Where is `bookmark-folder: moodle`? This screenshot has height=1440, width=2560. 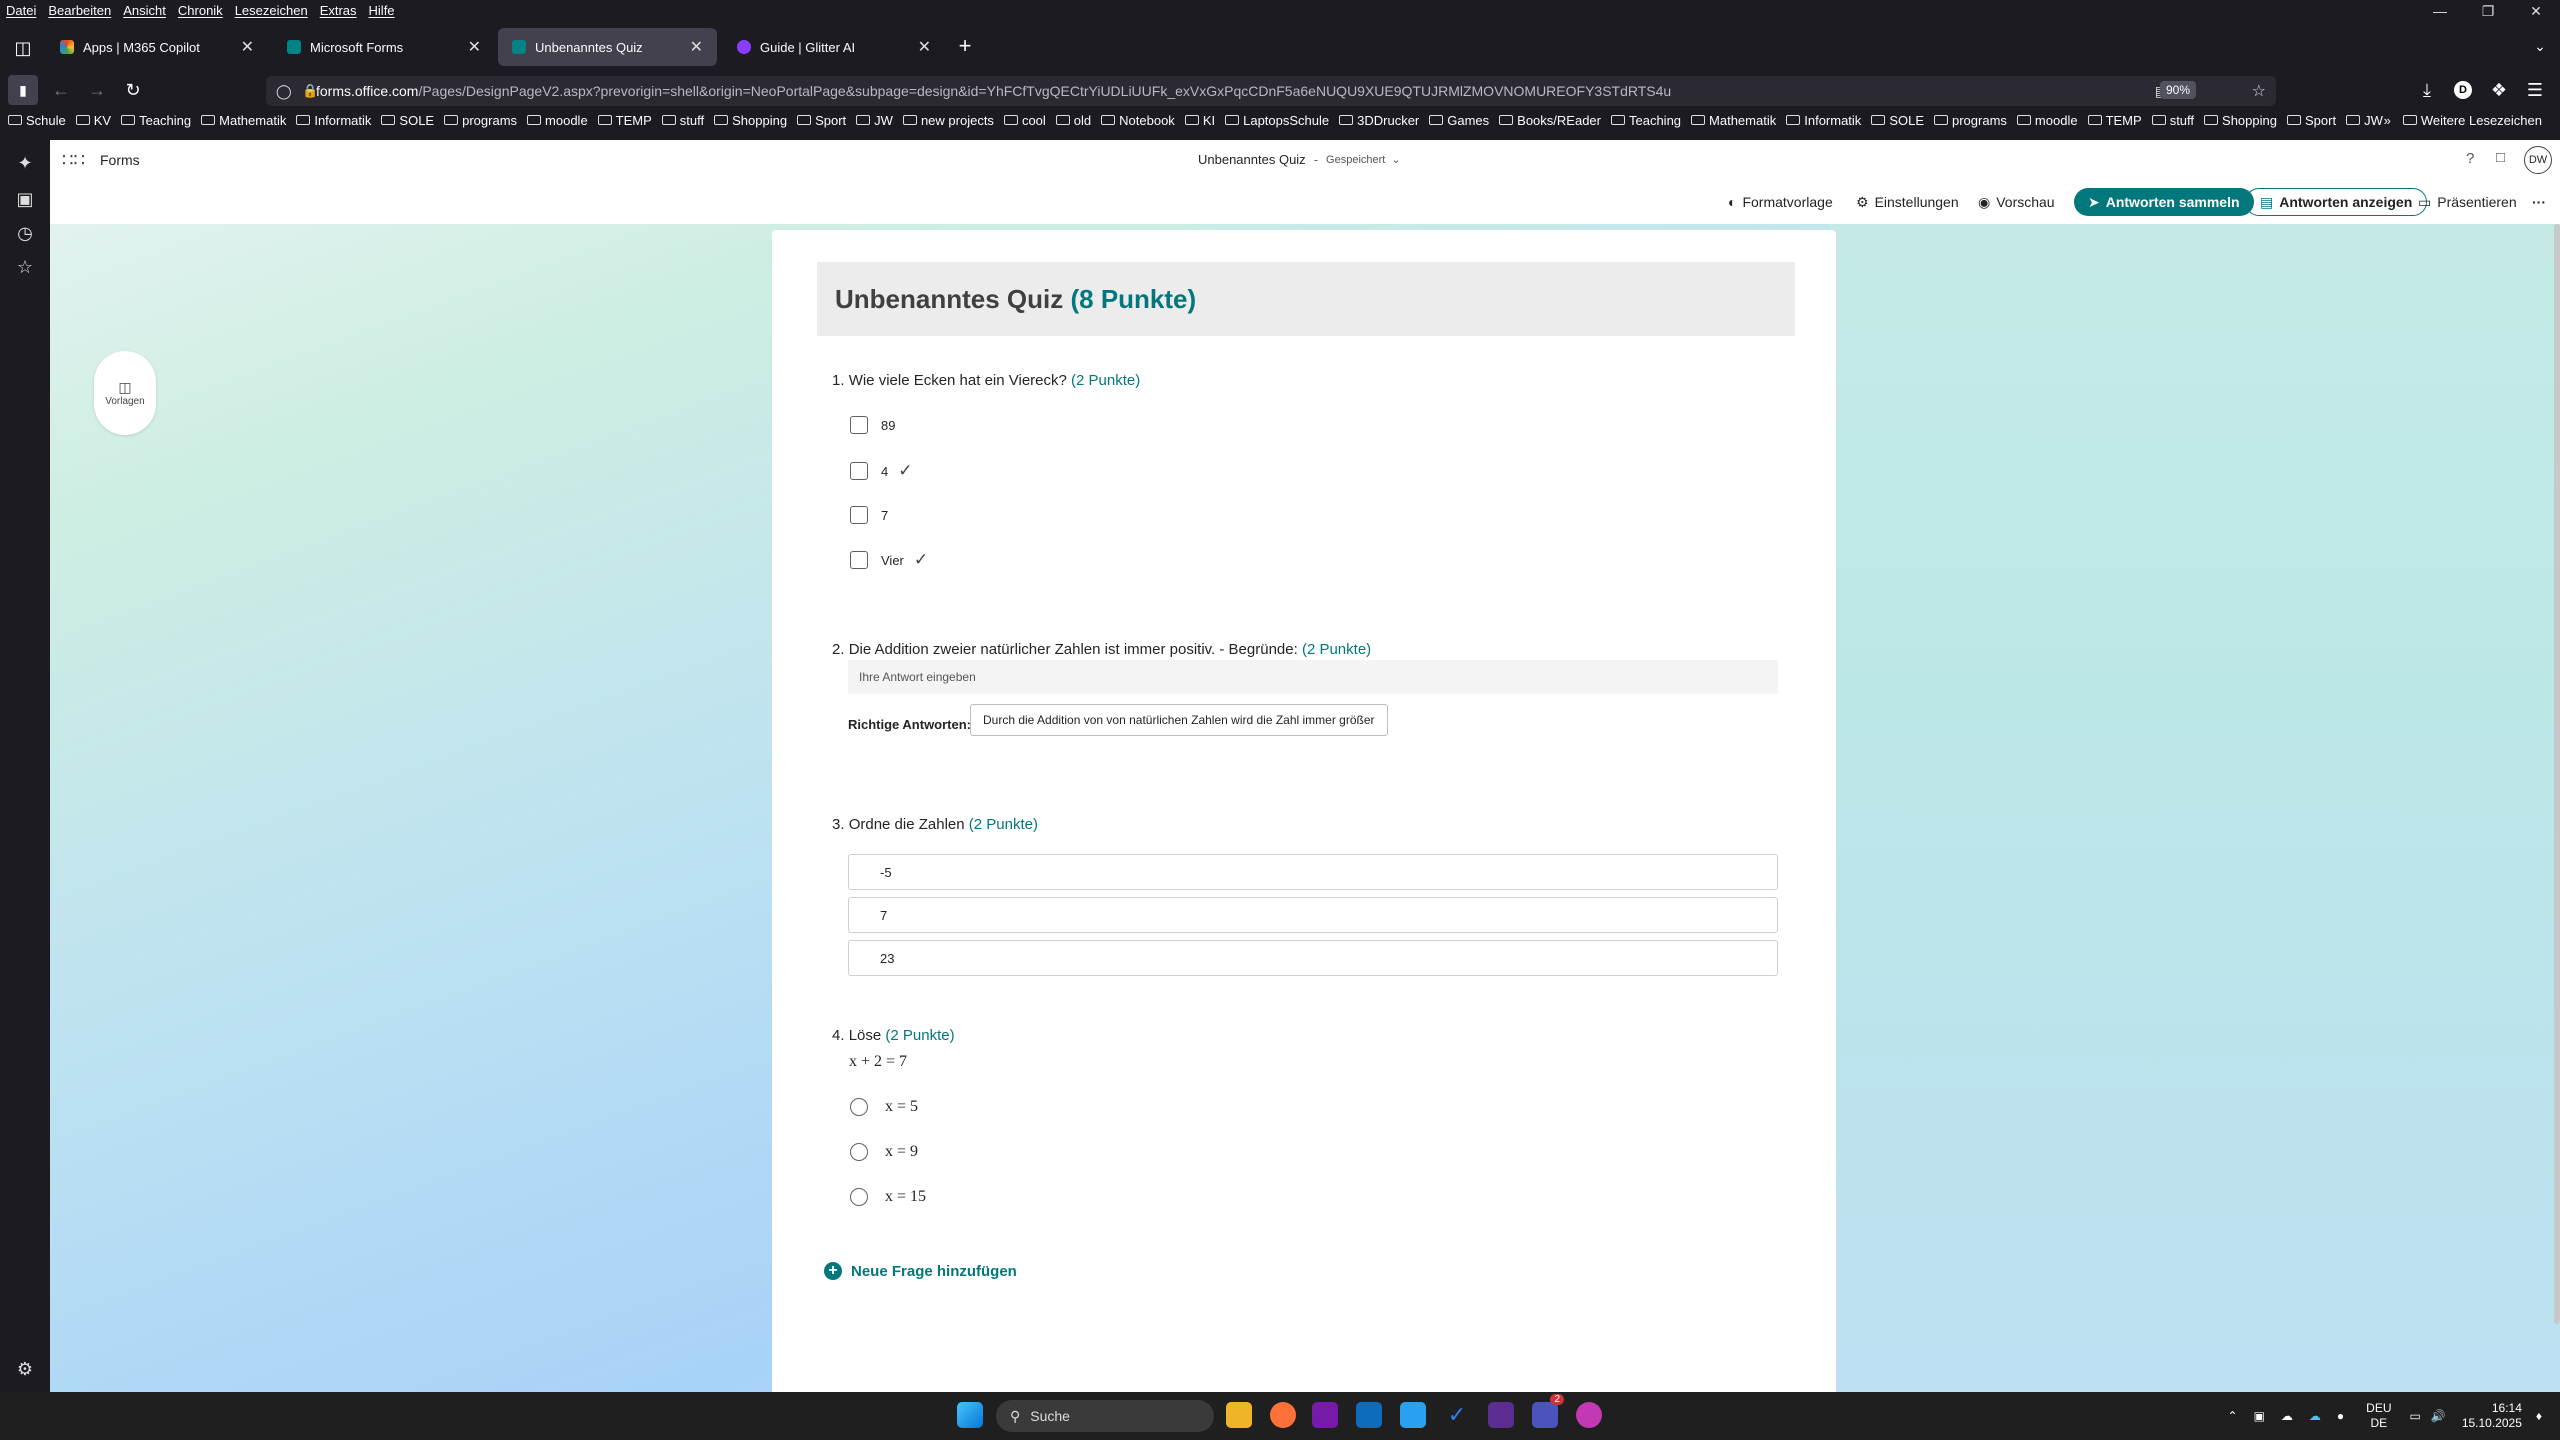
bookmark-folder: moodle is located at coordinates (557, 120).